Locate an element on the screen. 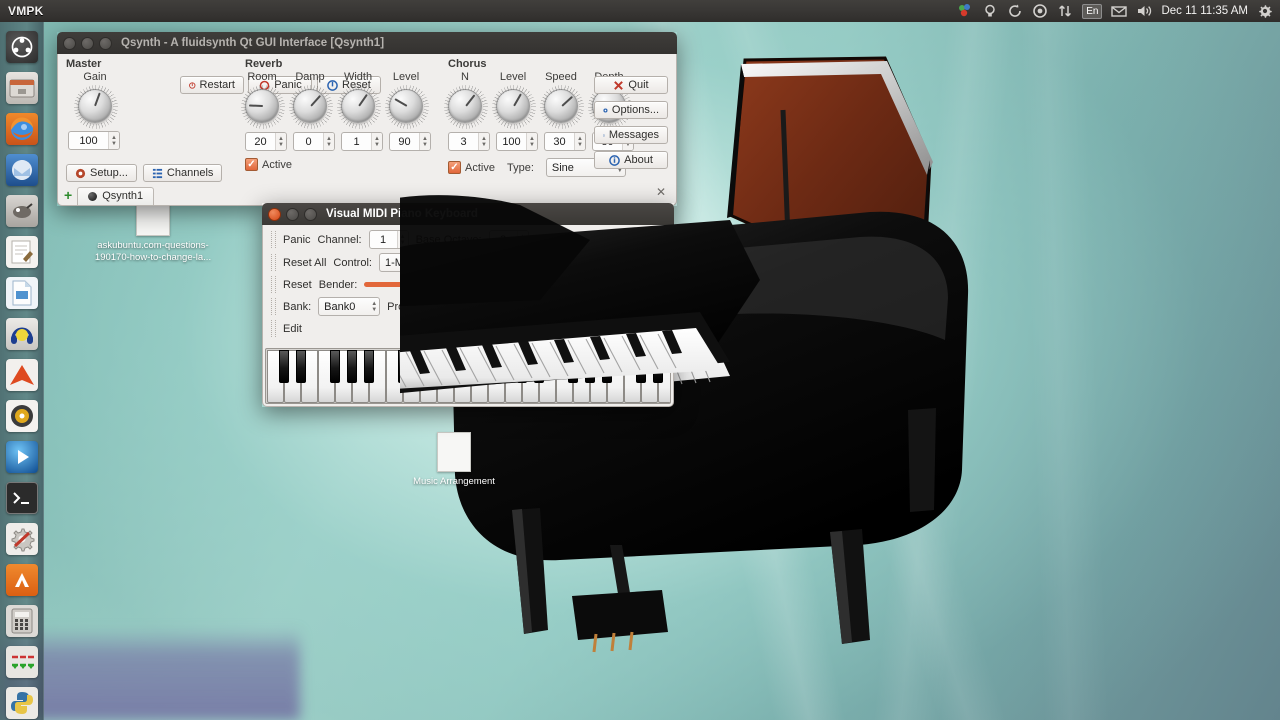 This screenshot has height=720, width=1280. channels-button: Channels is located at coordinates (182, 173).